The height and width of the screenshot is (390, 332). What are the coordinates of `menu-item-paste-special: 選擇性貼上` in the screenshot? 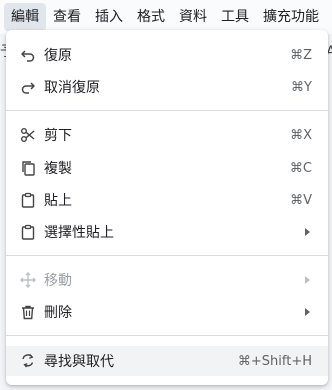 It's located at (167, 232).